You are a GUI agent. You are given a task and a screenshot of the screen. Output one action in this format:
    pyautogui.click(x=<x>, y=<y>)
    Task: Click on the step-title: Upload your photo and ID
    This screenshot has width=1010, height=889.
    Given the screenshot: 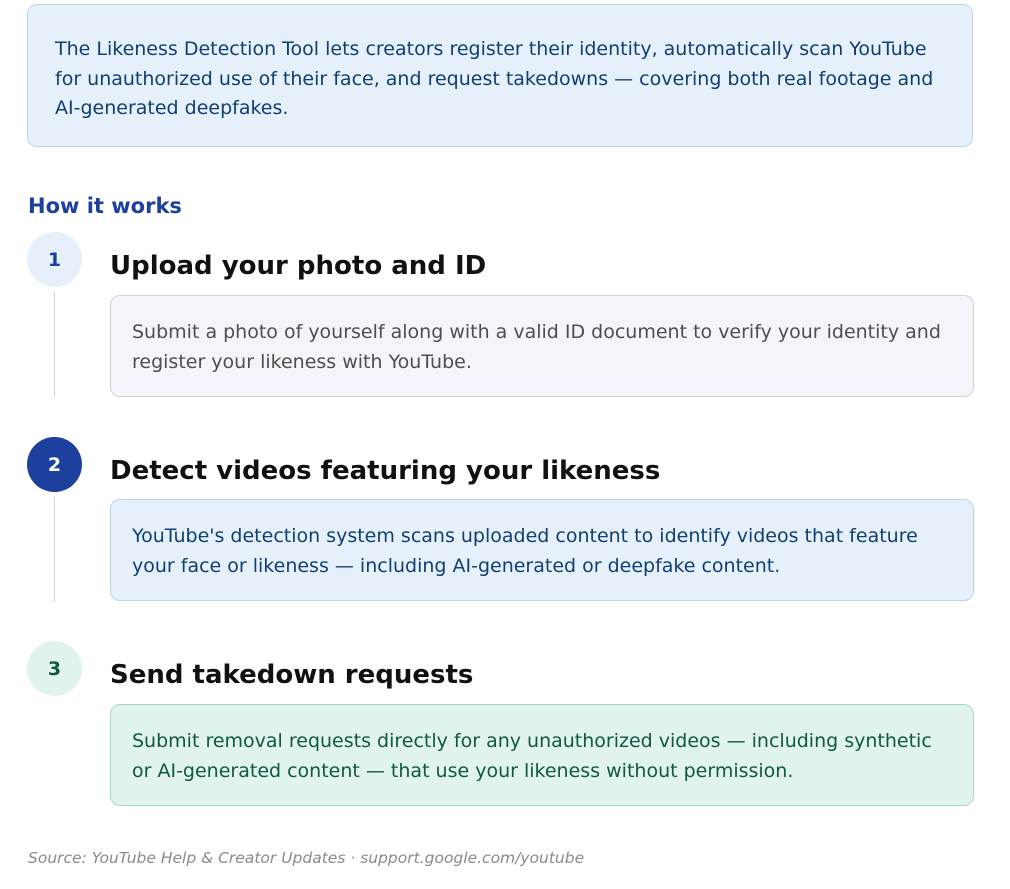 What is the action you would take?
    pyautogui.click(x=298, y=266)
    